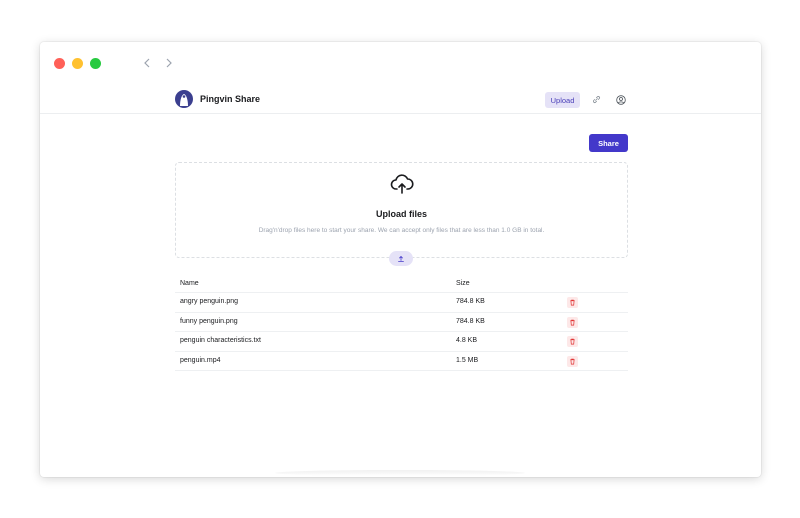 This screenshot has height=518, width=800. Describe the element at coordinates (230, 99) in the screenshot. I see `brand-name: Pingvin Share` at that location.